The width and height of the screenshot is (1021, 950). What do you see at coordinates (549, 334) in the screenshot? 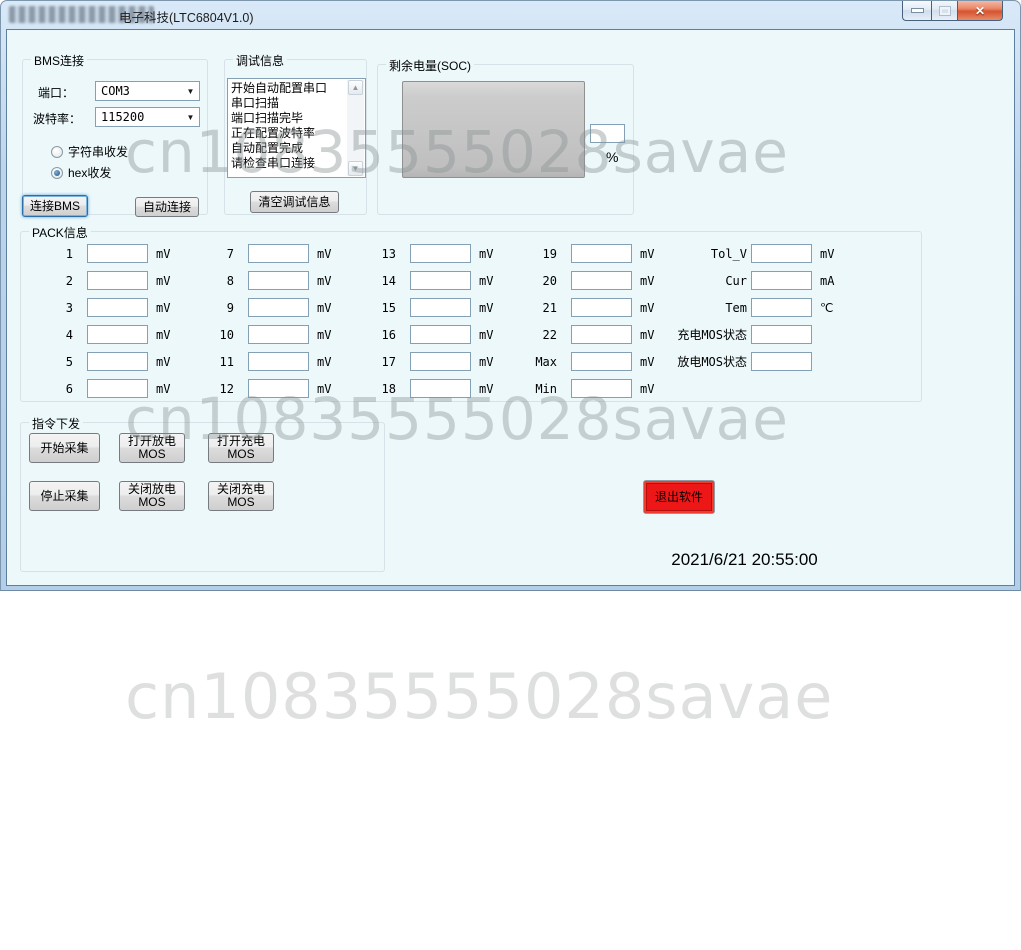
I see `pack-cell-label: 22` at bounding box center [549, 334].